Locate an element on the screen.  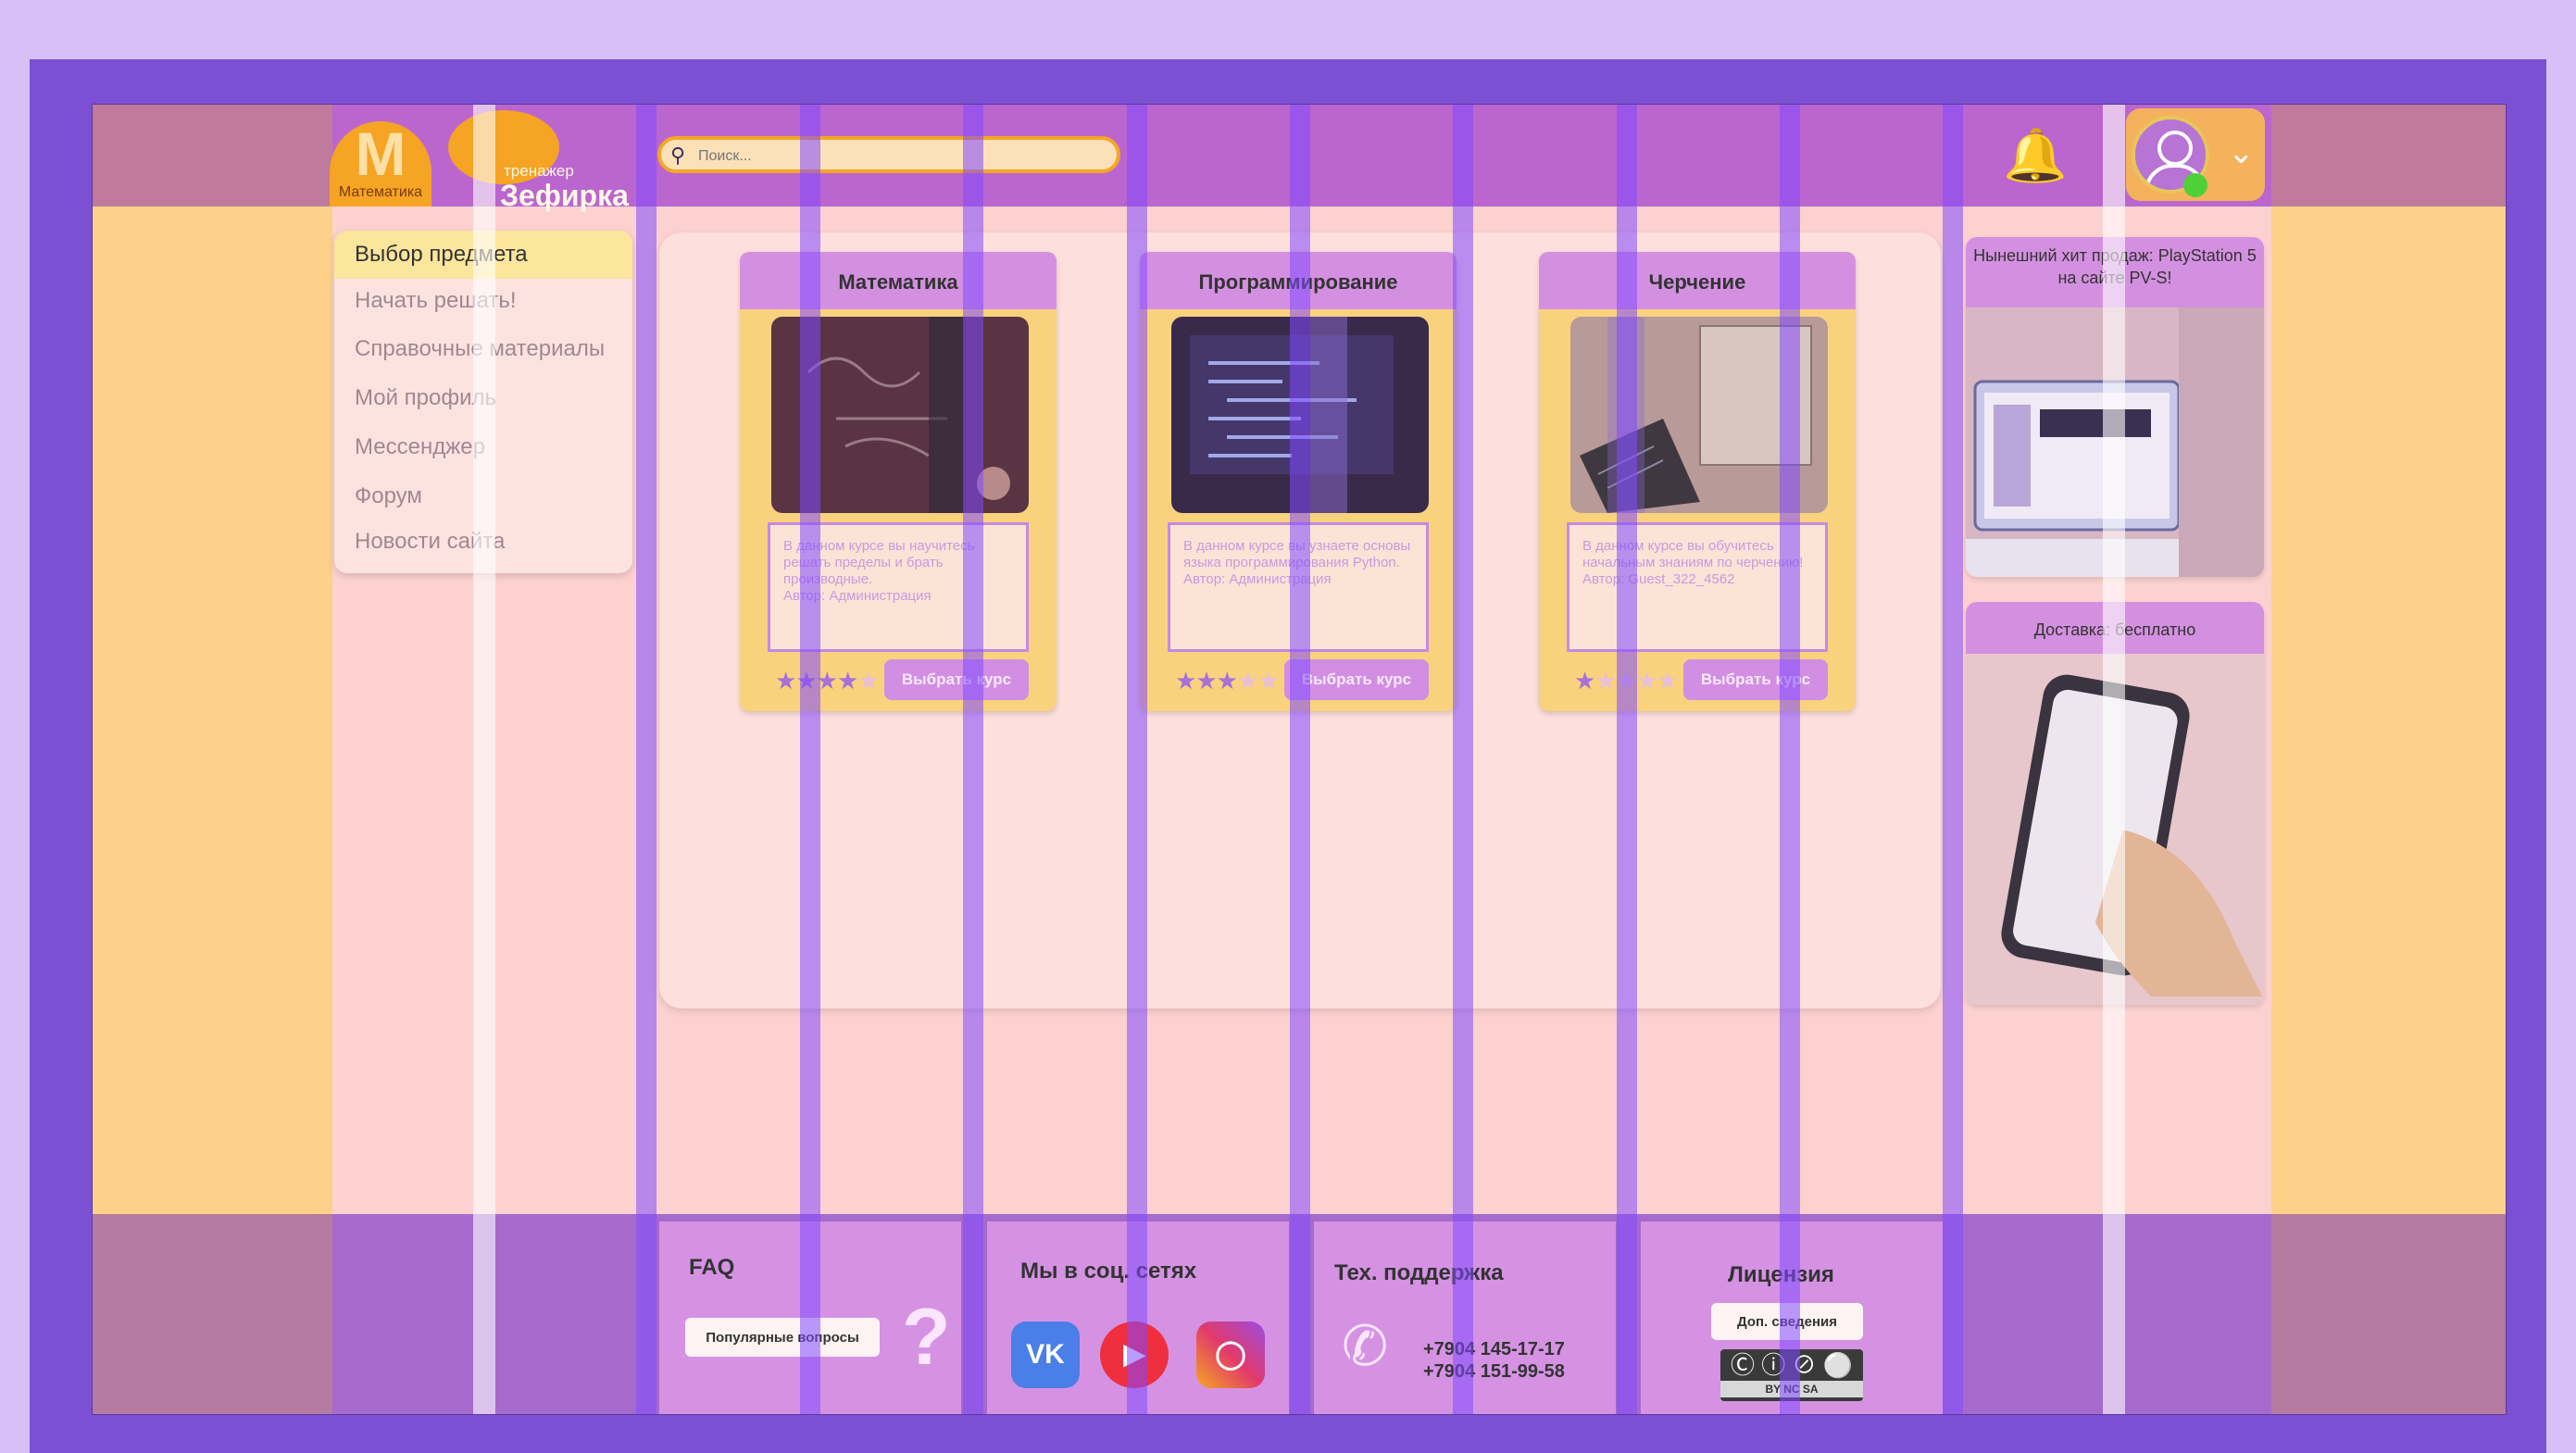
laptop-image is located at coordinates (2115, 442).